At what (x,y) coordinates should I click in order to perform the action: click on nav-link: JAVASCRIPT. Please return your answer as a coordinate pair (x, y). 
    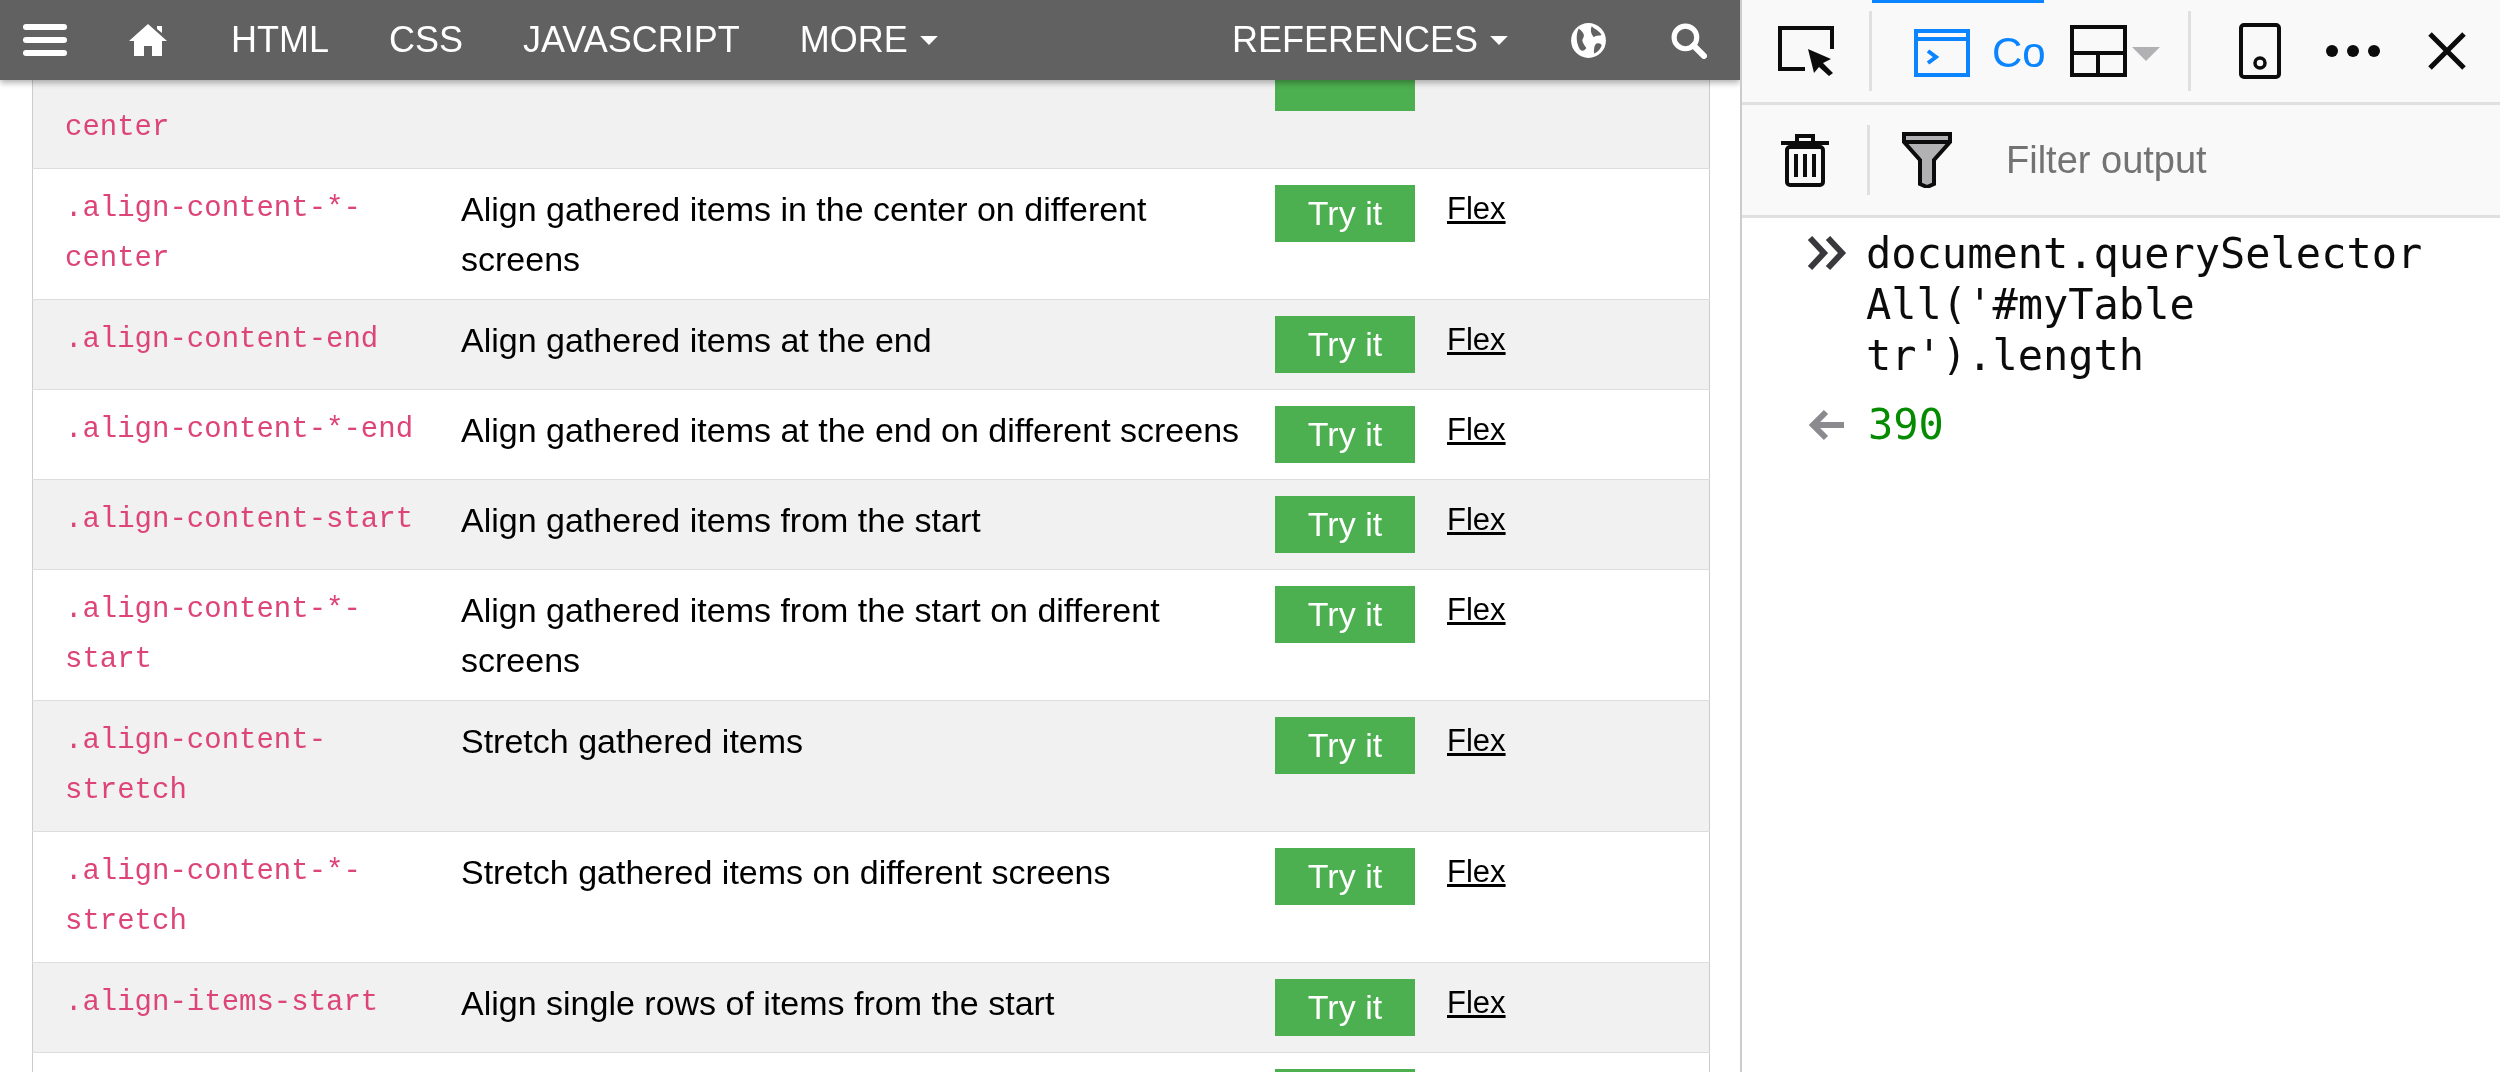
    Looking at the image, I should click on (631, 40).